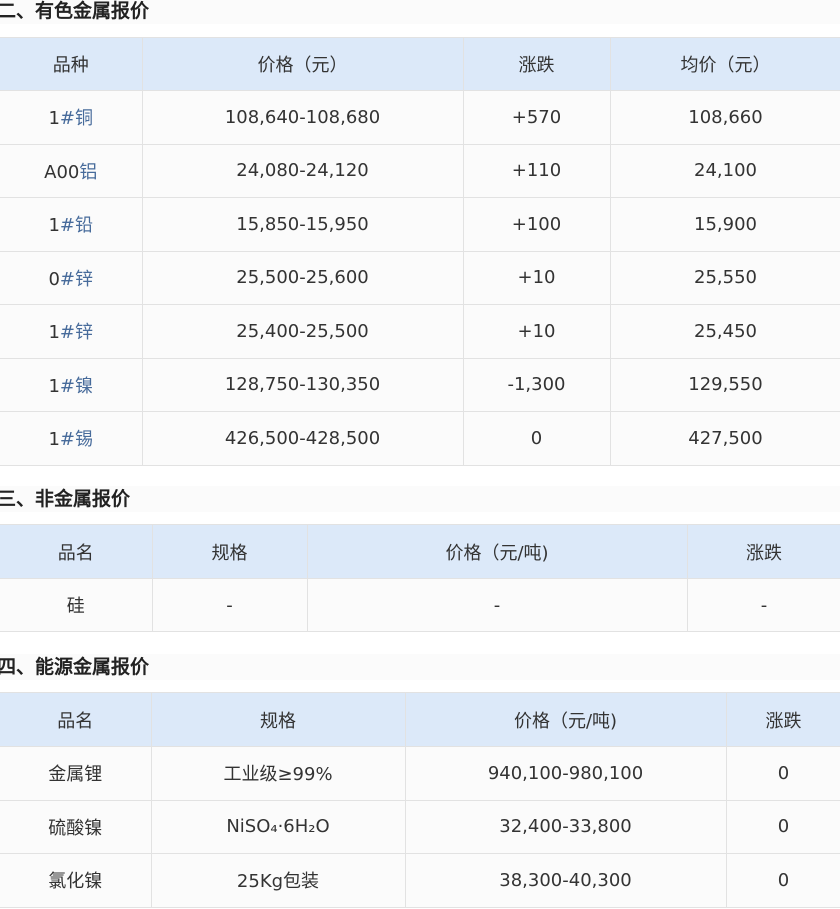 The height and width of the screenshot is (909, 840). What do you see at coordinates (76, 386) in the screenshot?
I see `variety-link: #镍` at bounding box center [76, 386].